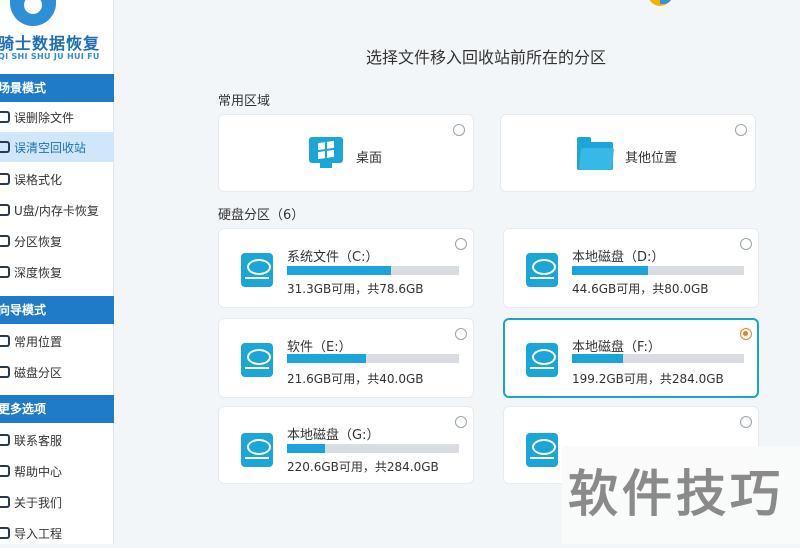  Describe the element at coordinates (640, 289) in the screenshot. I see `capacity-text: 44.6GB可用，共80.0GB` at that location.